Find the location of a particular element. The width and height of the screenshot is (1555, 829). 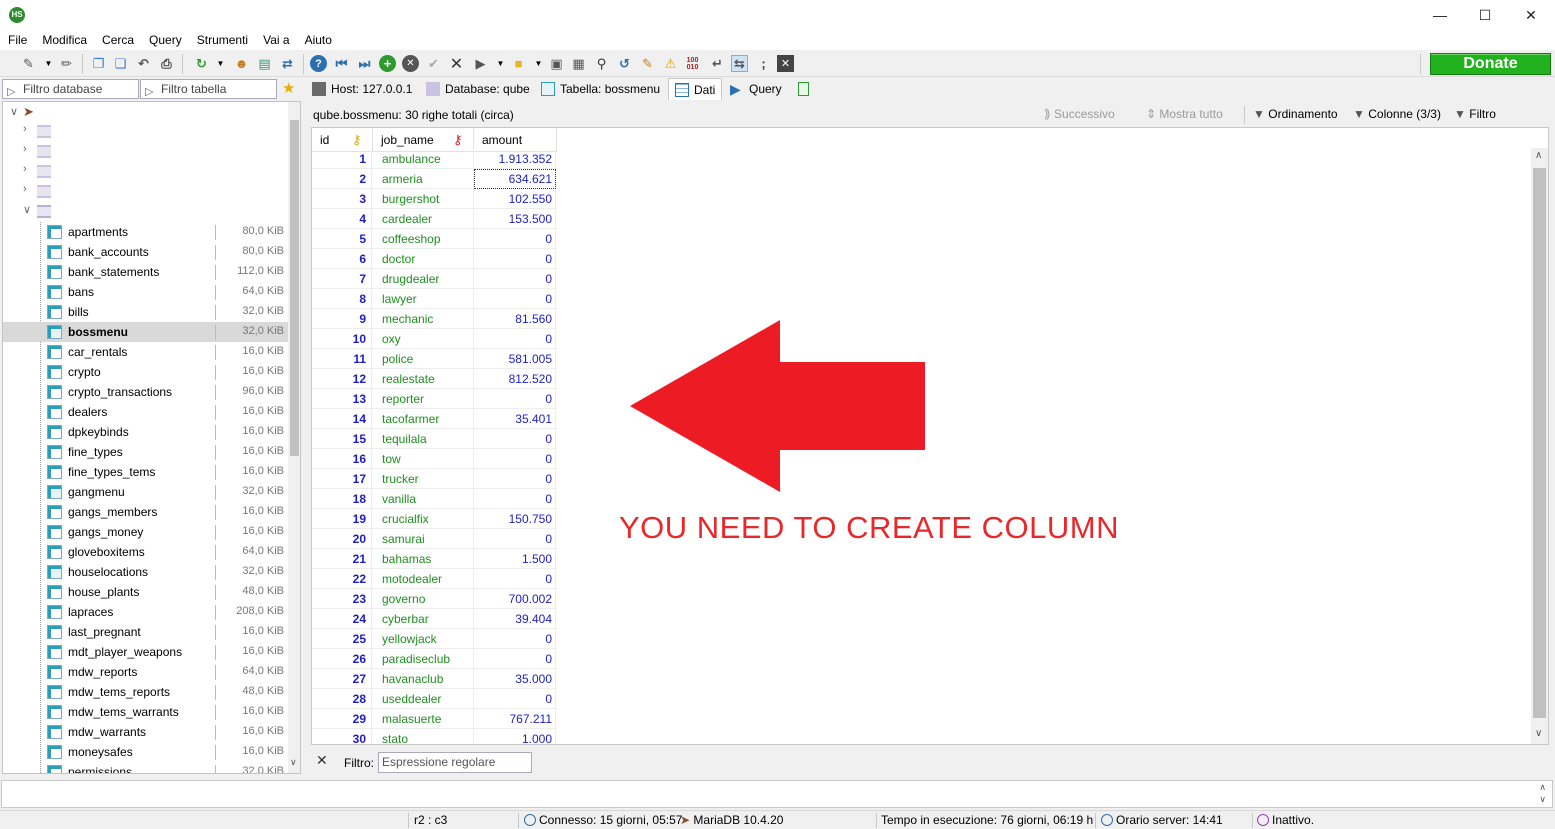

table-row: 25 yellowjack 0 is located at coordinates (434, 639).